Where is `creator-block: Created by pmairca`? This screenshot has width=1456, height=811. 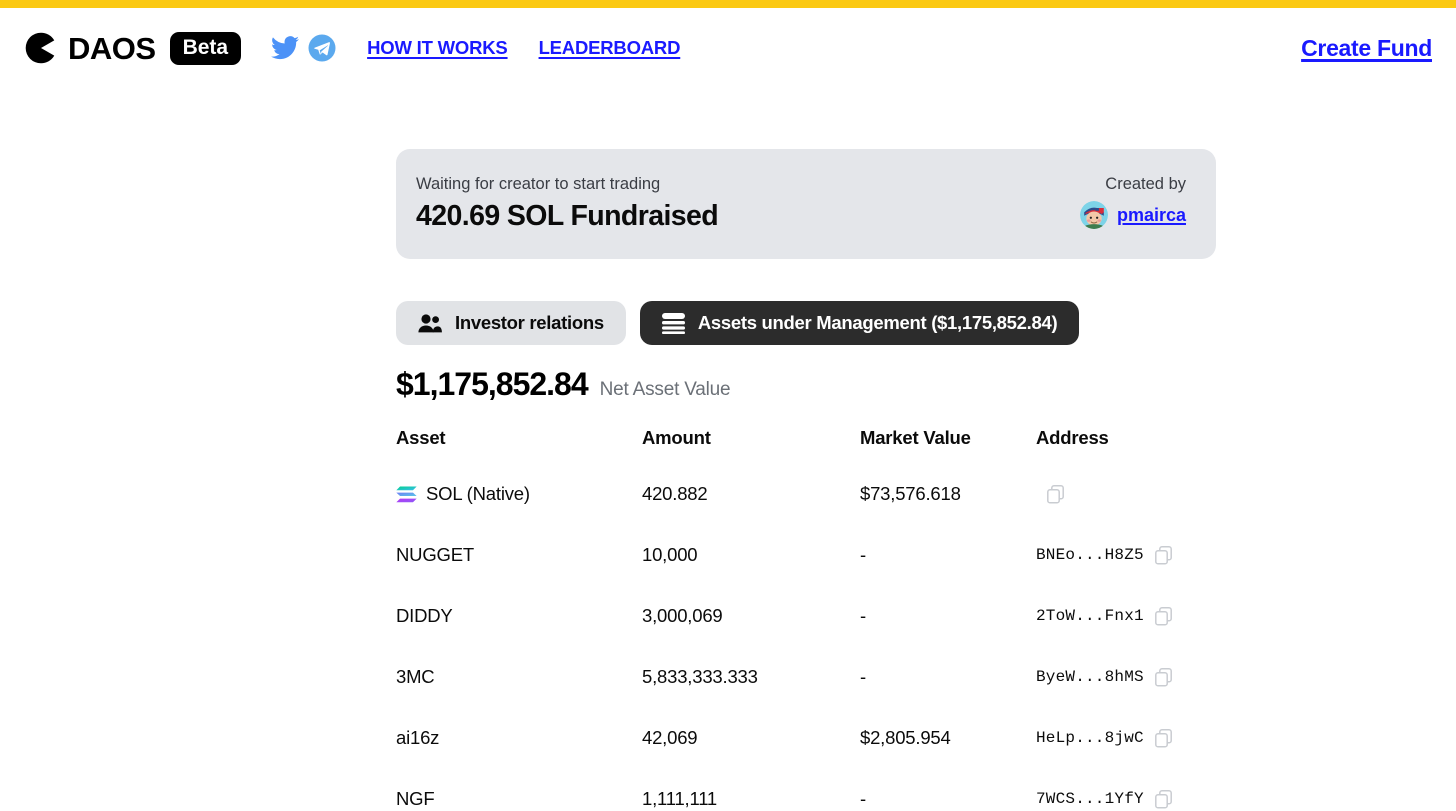 creator-block: Created by pmairca is located at coordinates (1132, 201).